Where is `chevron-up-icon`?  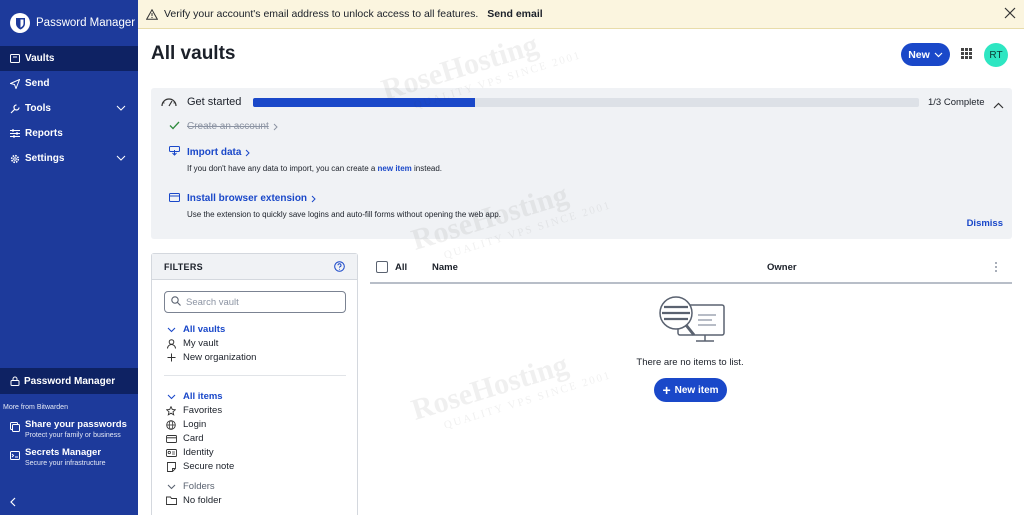 chevron-up-icon is located at coordinates (998, 105).